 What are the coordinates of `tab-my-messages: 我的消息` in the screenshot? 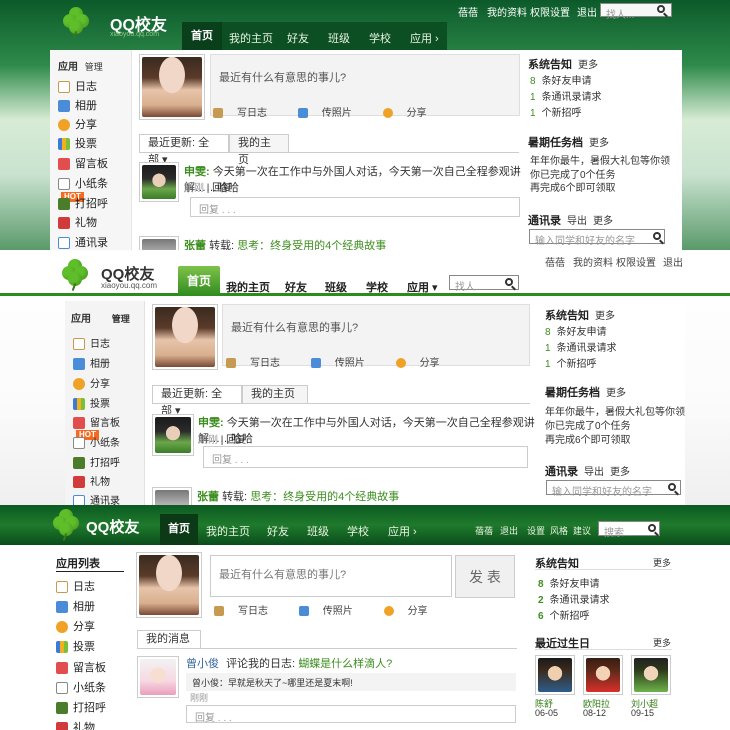 It's located at (169, 639).